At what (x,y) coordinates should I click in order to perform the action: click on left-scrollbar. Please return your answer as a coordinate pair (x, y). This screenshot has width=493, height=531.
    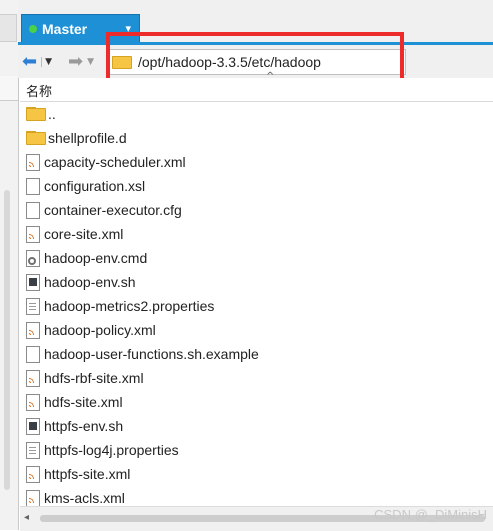
    Looking at the image, I should click on (7, 340).